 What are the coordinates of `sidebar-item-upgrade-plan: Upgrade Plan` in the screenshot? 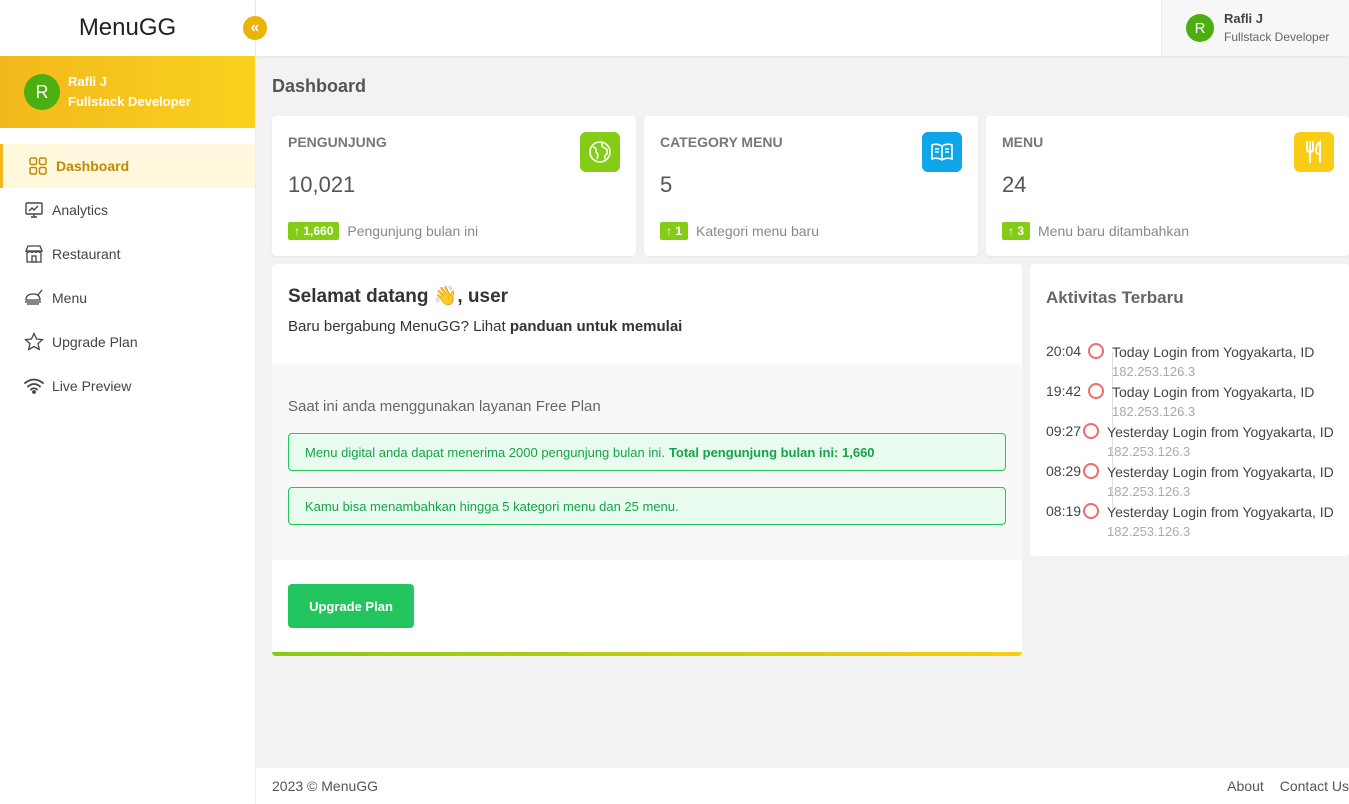 It's located at (127, 342).